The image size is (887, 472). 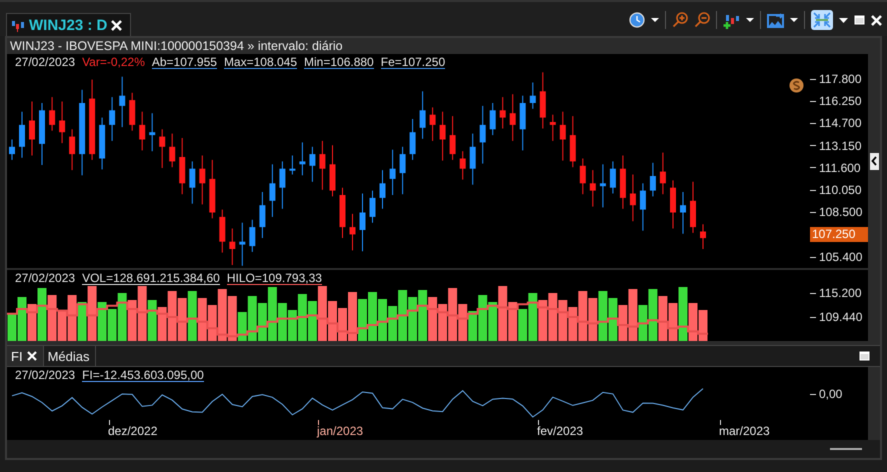 I want to click on clock-icon, so click(x=637, y=20).